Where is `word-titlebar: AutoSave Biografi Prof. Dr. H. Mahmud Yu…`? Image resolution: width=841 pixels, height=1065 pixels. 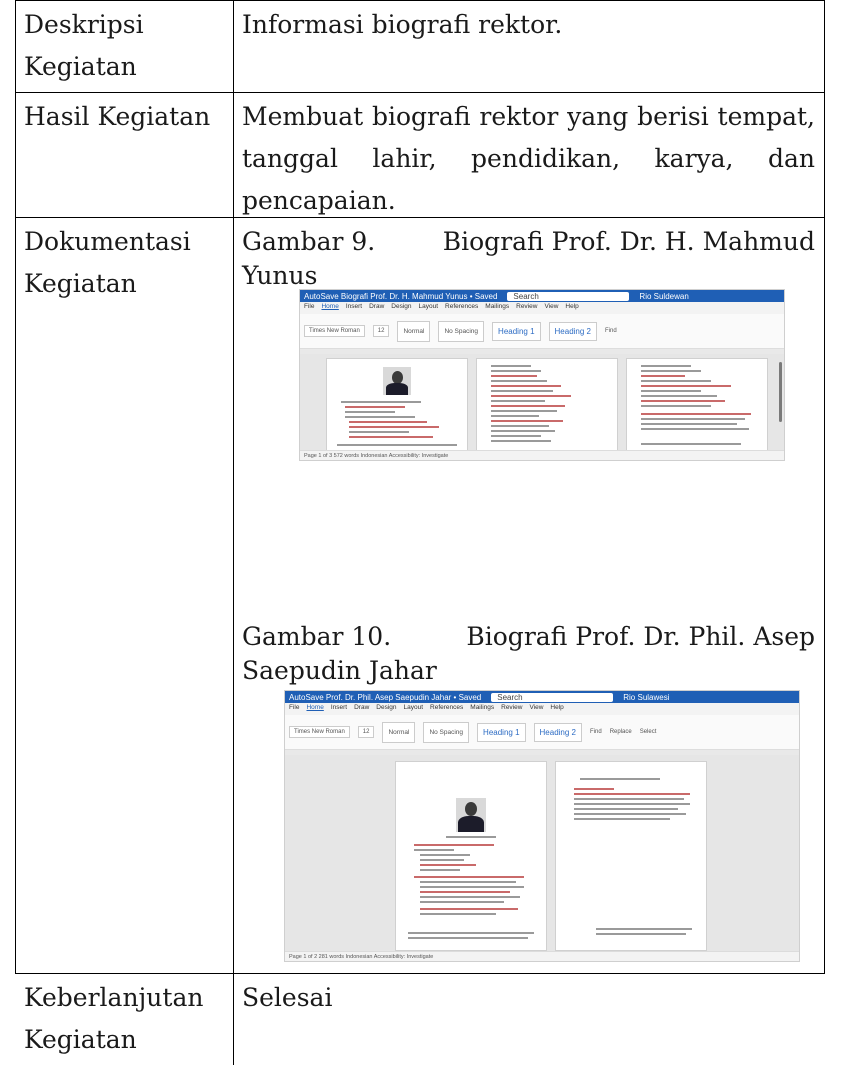
word-titlebar: AutoSave Biografi Prof. Dr. H. Mahmud Yu… is located at coordinates (542, 296).